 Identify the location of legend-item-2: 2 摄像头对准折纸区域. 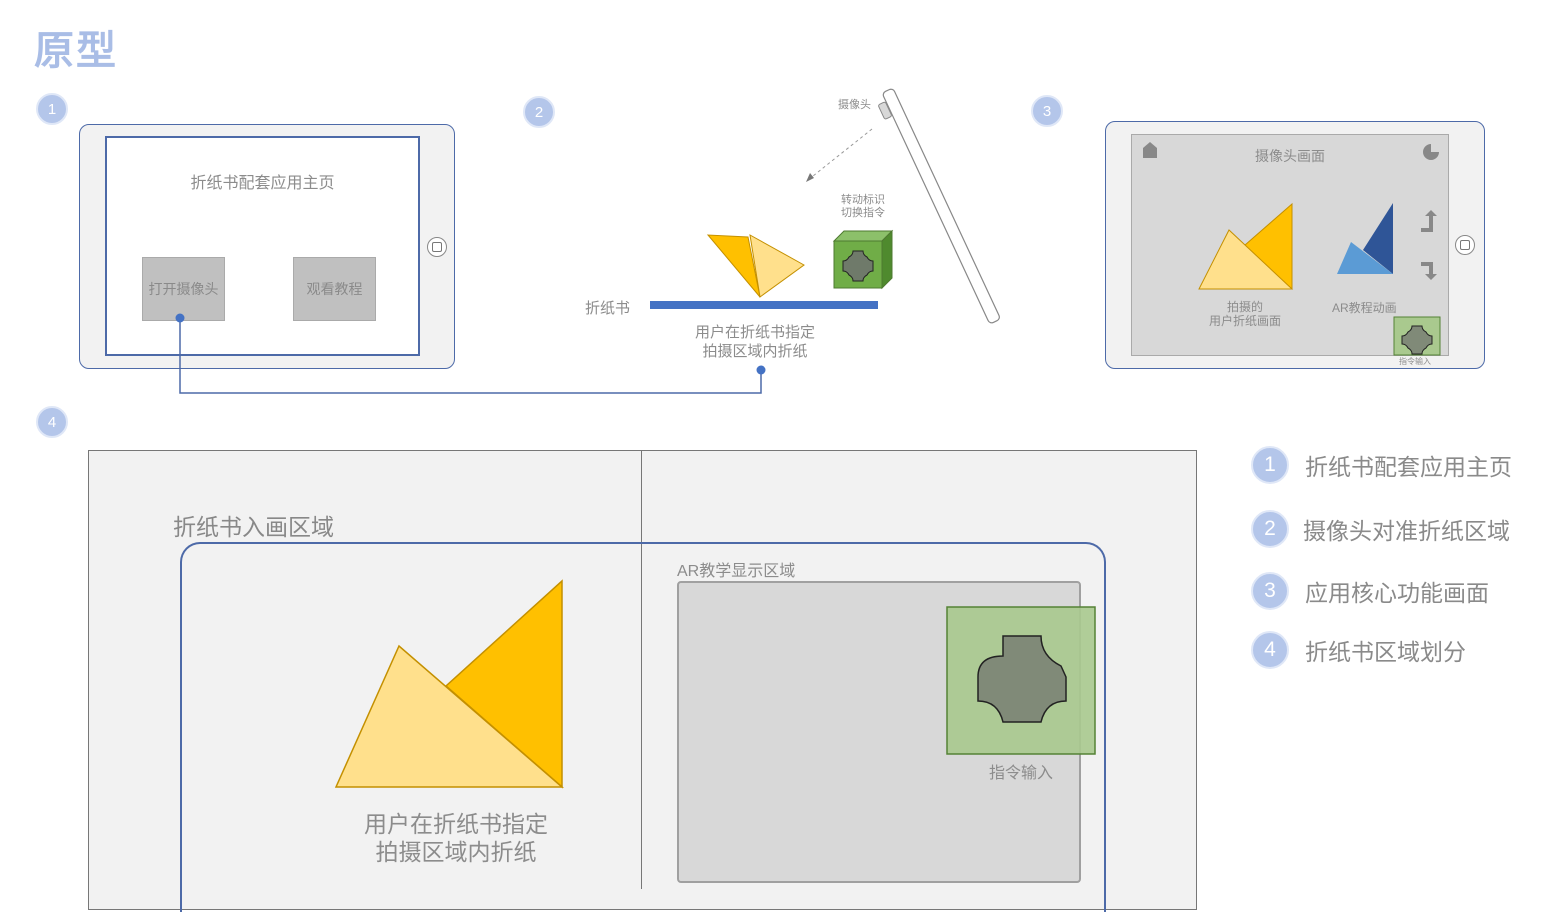
(1380, 529).